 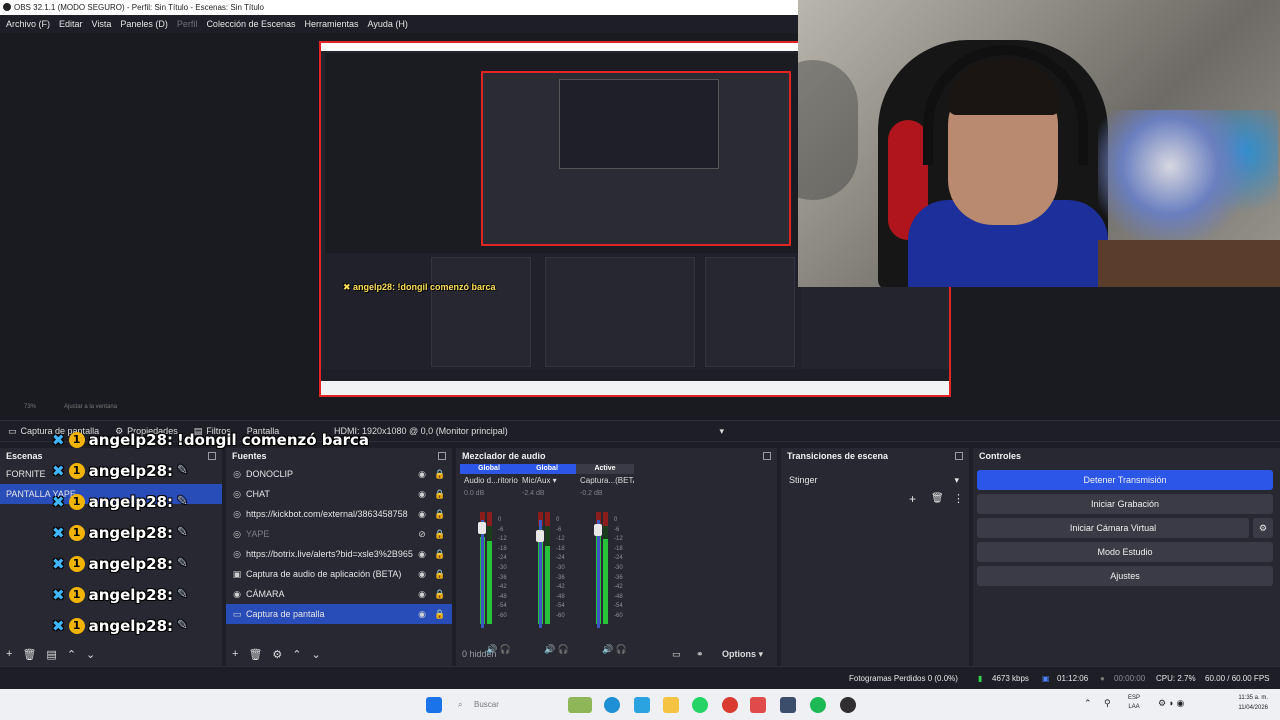 What do you see at coordinates (618, 539) in the screenshot?
I see `db-scale-tick: -12` at bounding box center [618, 539].